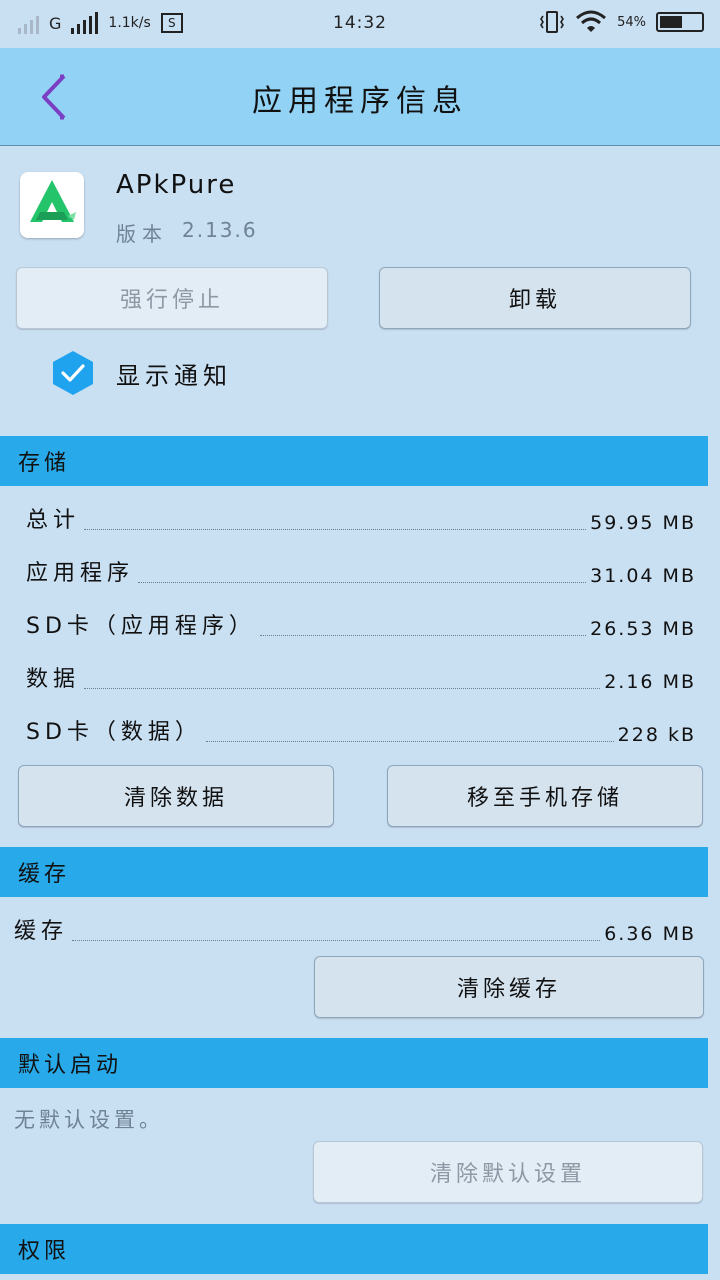 The width and height of the screenshot is (720, 1280). What do you see at coordinates (552, 22) in the screenshot?
I see `vibrate-icon` at bounding box center [552, 22].